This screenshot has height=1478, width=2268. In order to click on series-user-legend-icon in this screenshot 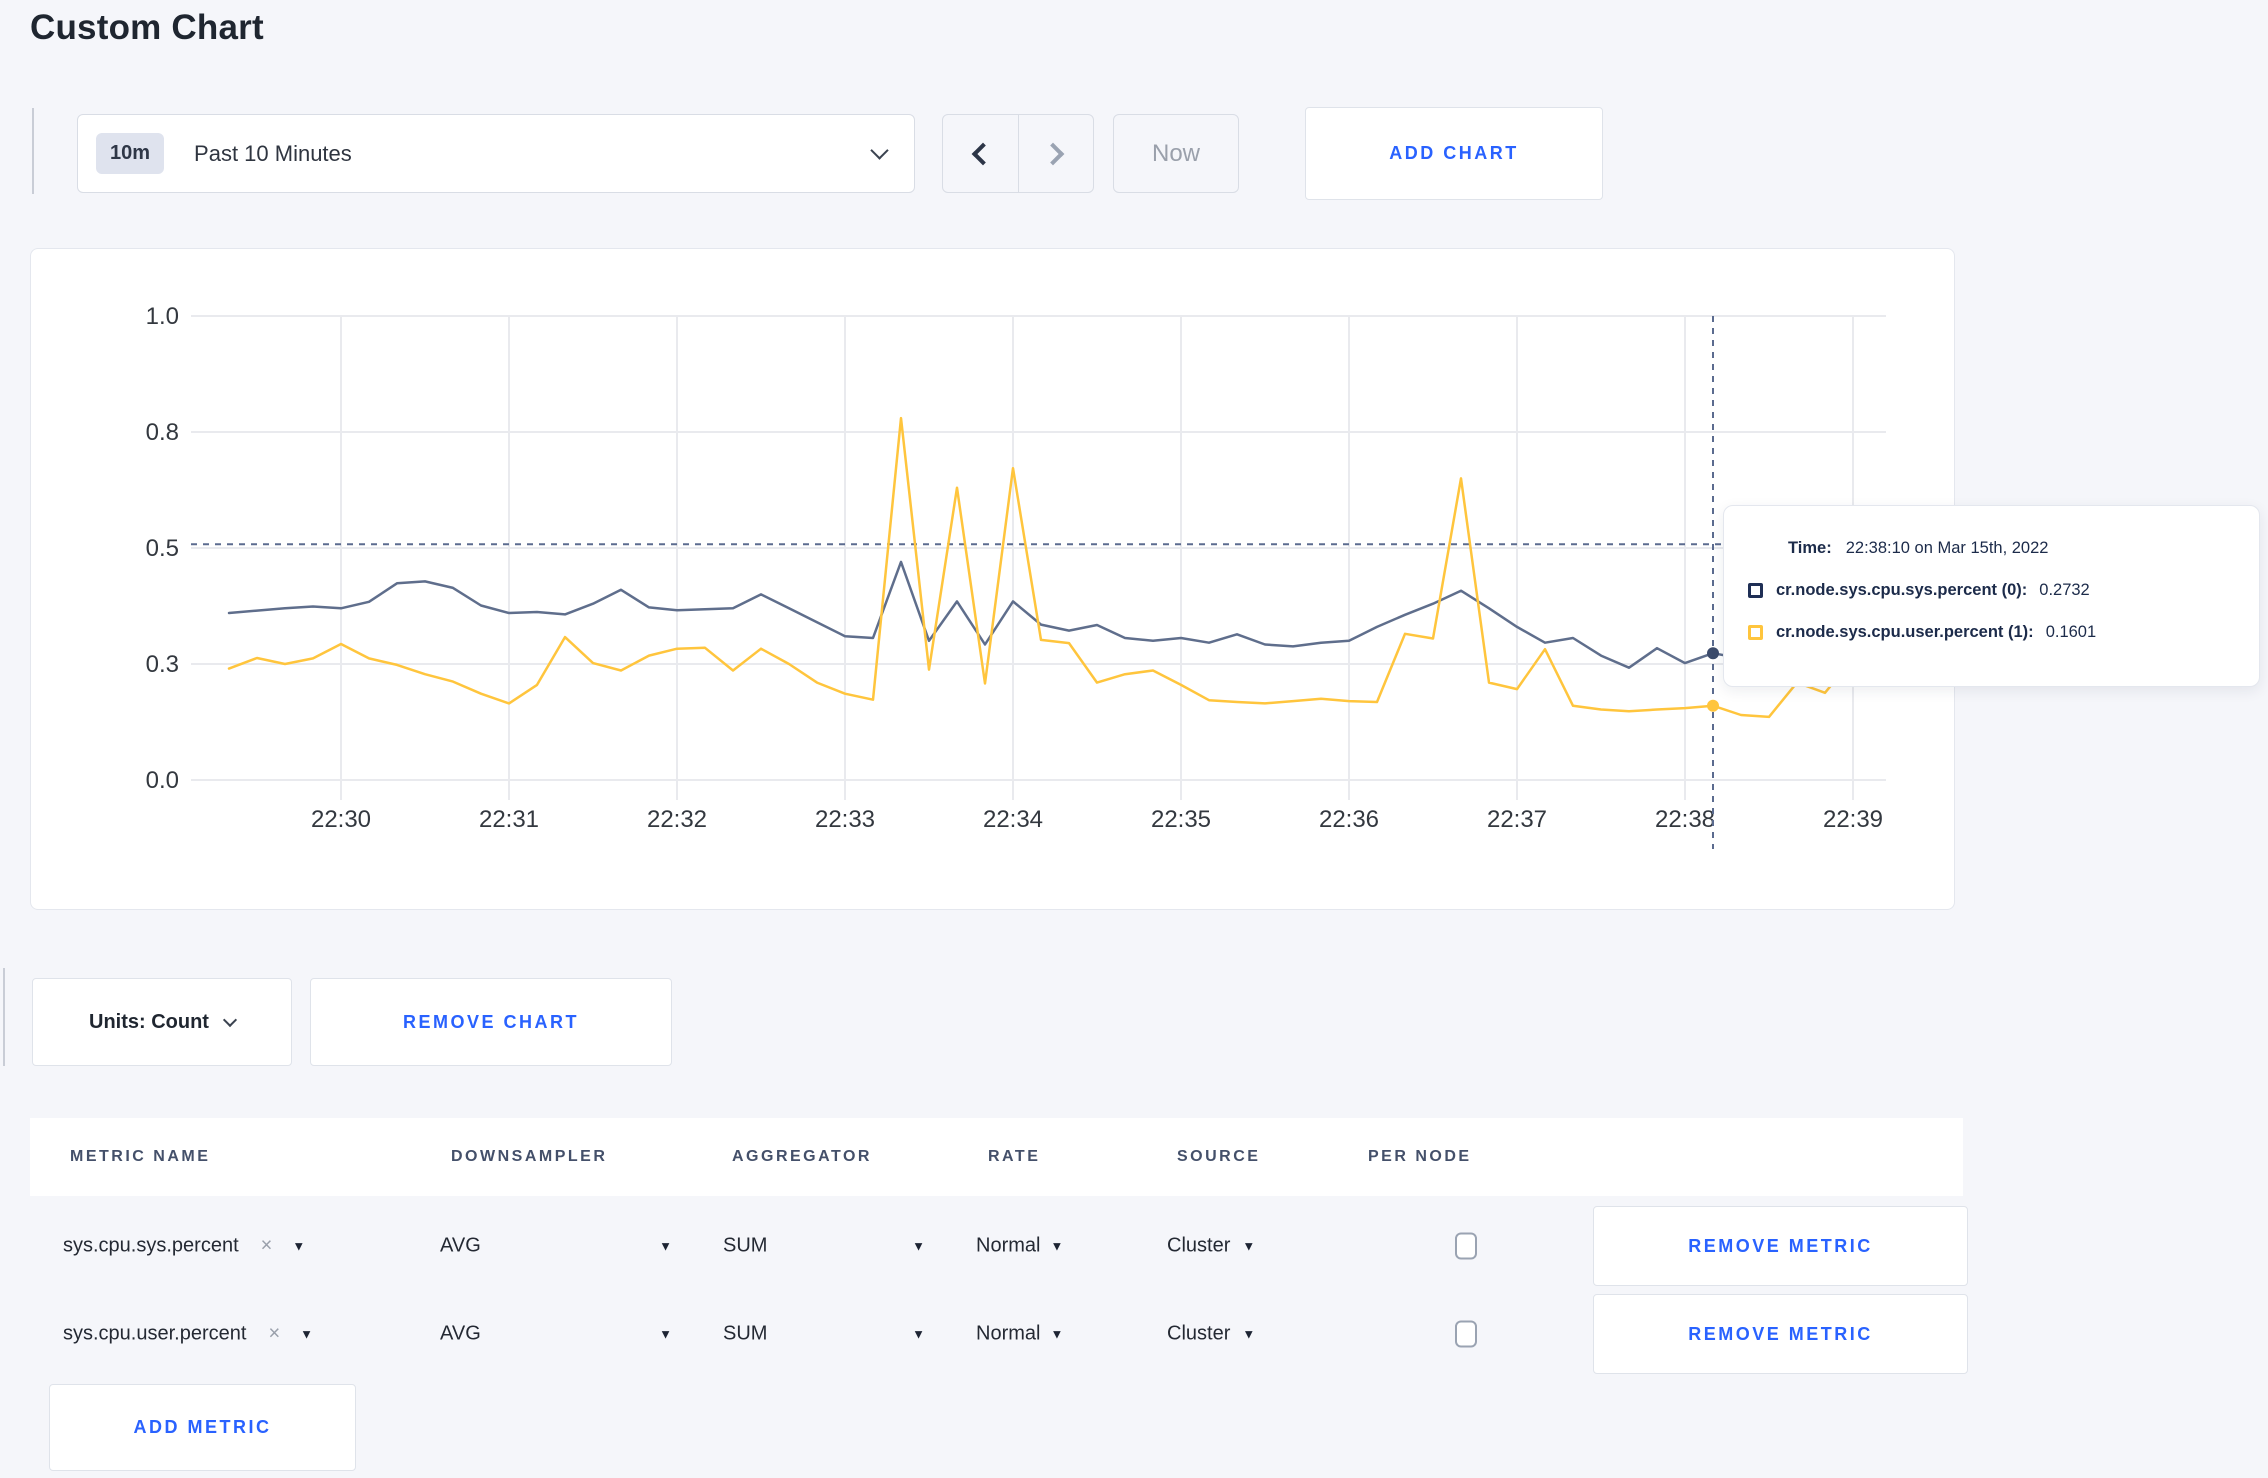, I will do `click(1755, 632)`.